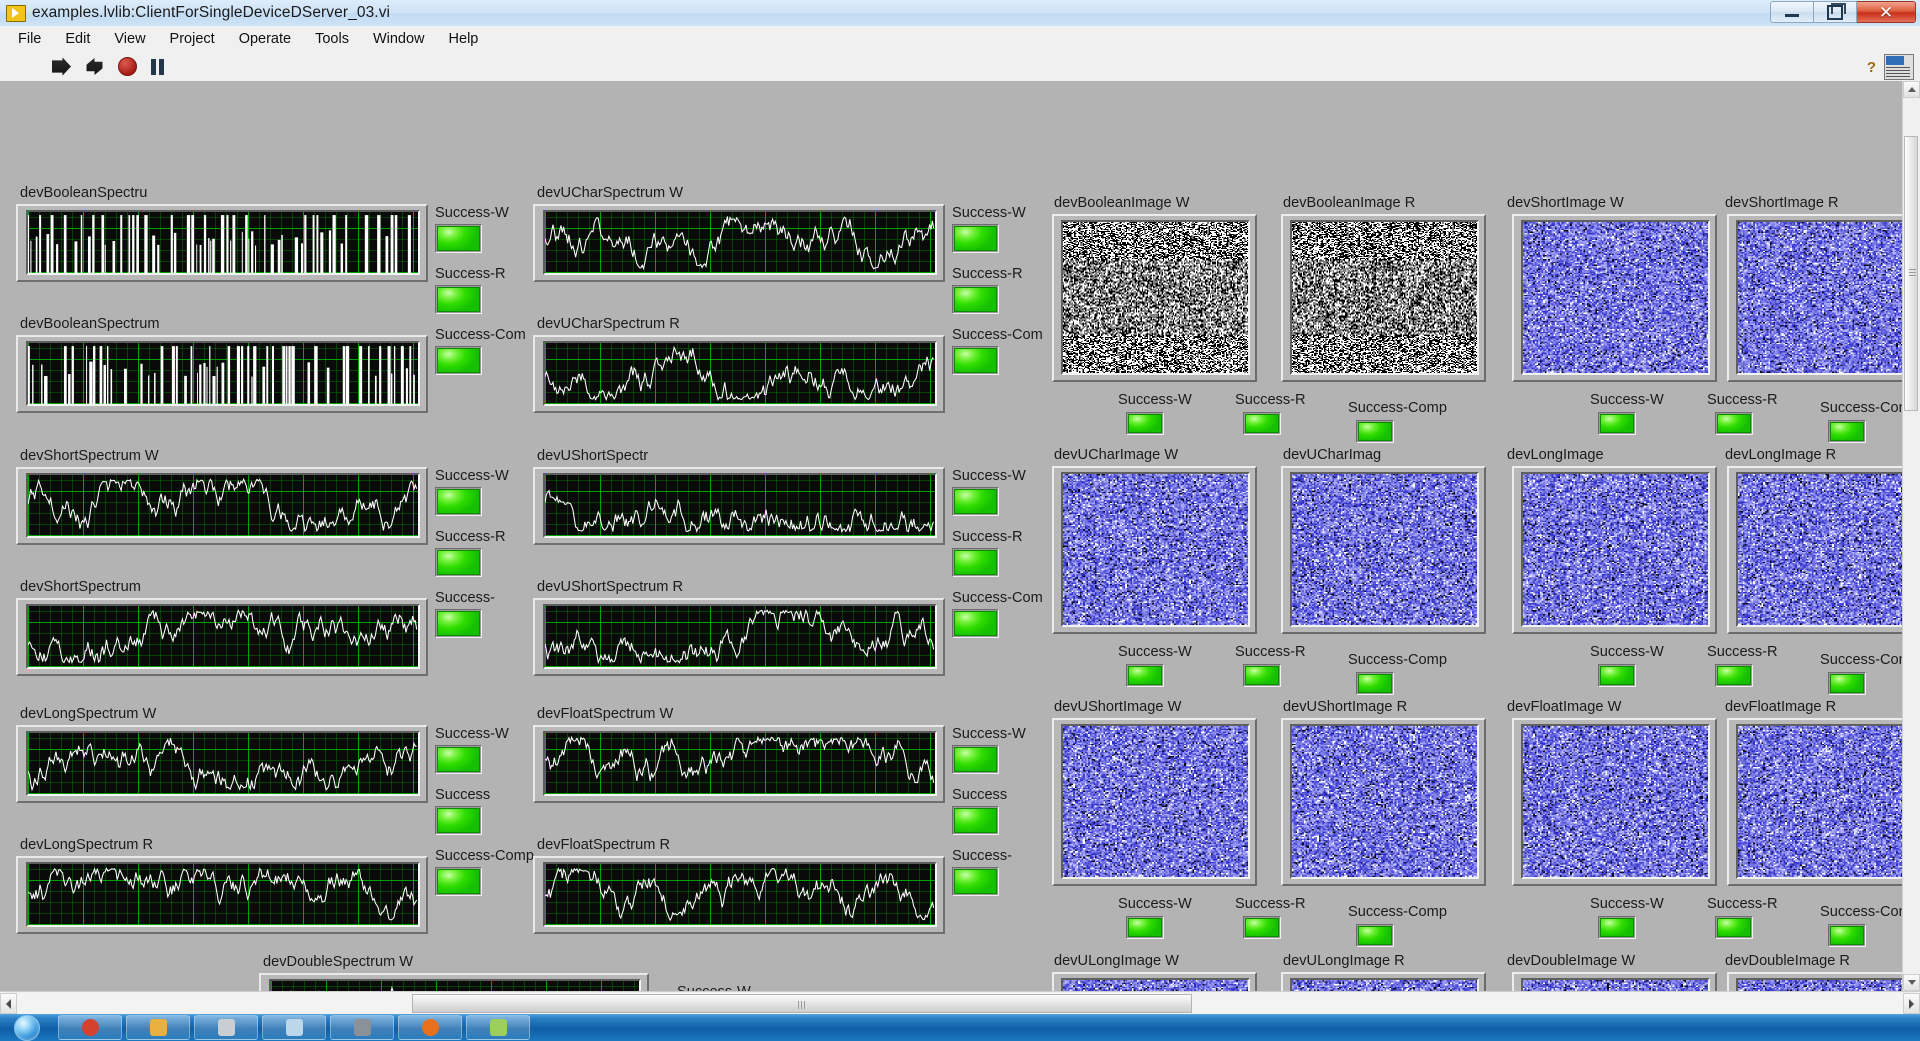  Describe the element at coordinates (61, 66) in the screenshot. I see `run-arrow-icon` at that location.